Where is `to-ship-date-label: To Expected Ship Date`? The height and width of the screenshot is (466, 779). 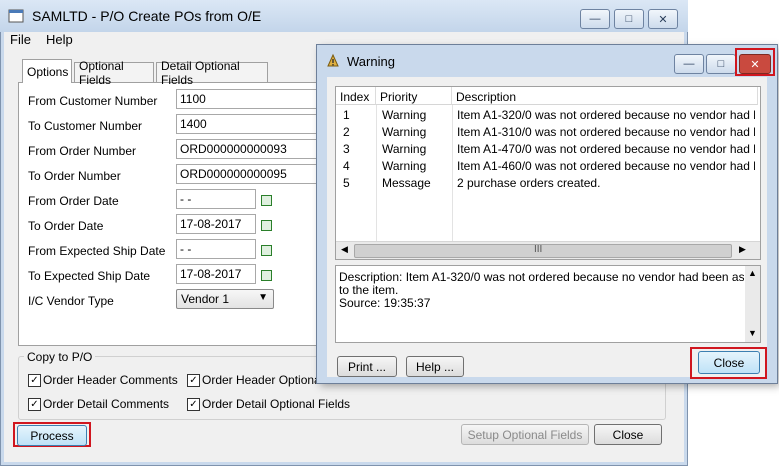
to-ship-date-label: To Expected Ship Date is located at coordinates (89, 276).